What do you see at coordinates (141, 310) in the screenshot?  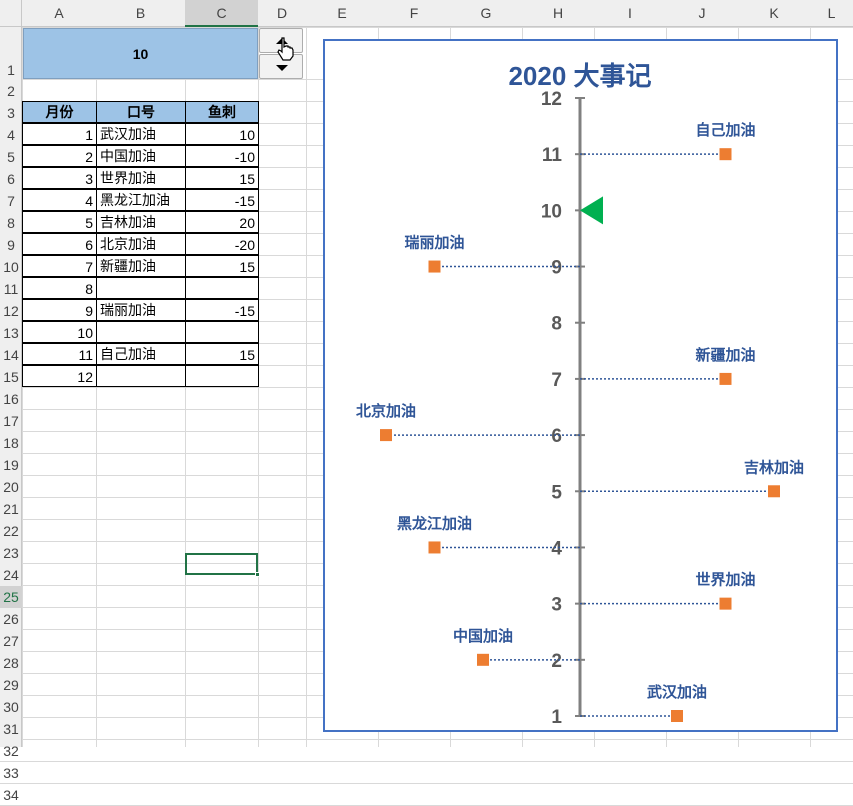 I see `slogan-cell: 瑞丽加油` at bounding box center [141, 310].